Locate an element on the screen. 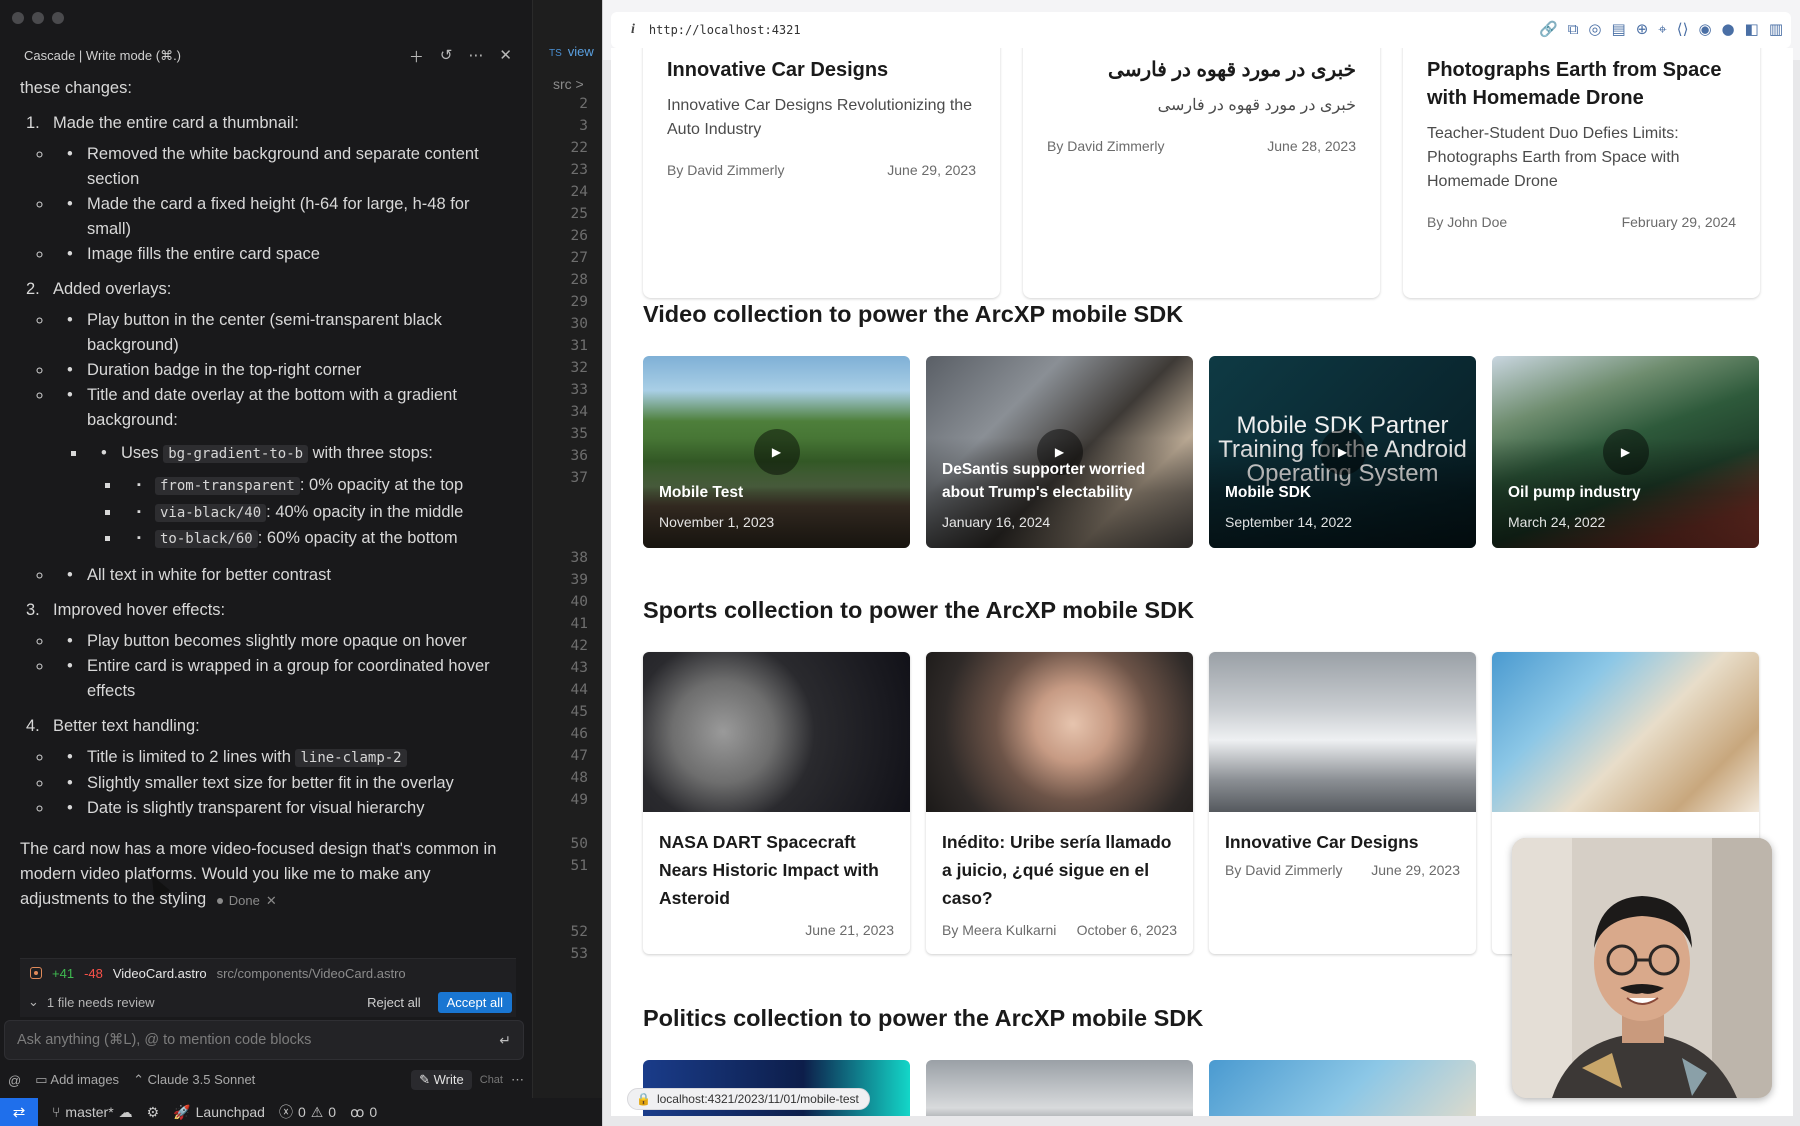 The height and width of the screenshot is (1126, 1800). terminal-icon: ▤ is located at coordinates (1619, 29).